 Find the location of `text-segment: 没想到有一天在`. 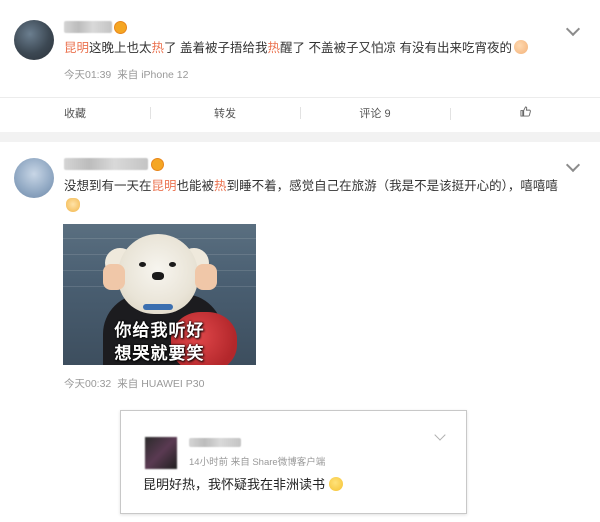

text-segment: 没想到有一天在 is located at coordinates (108, 186).